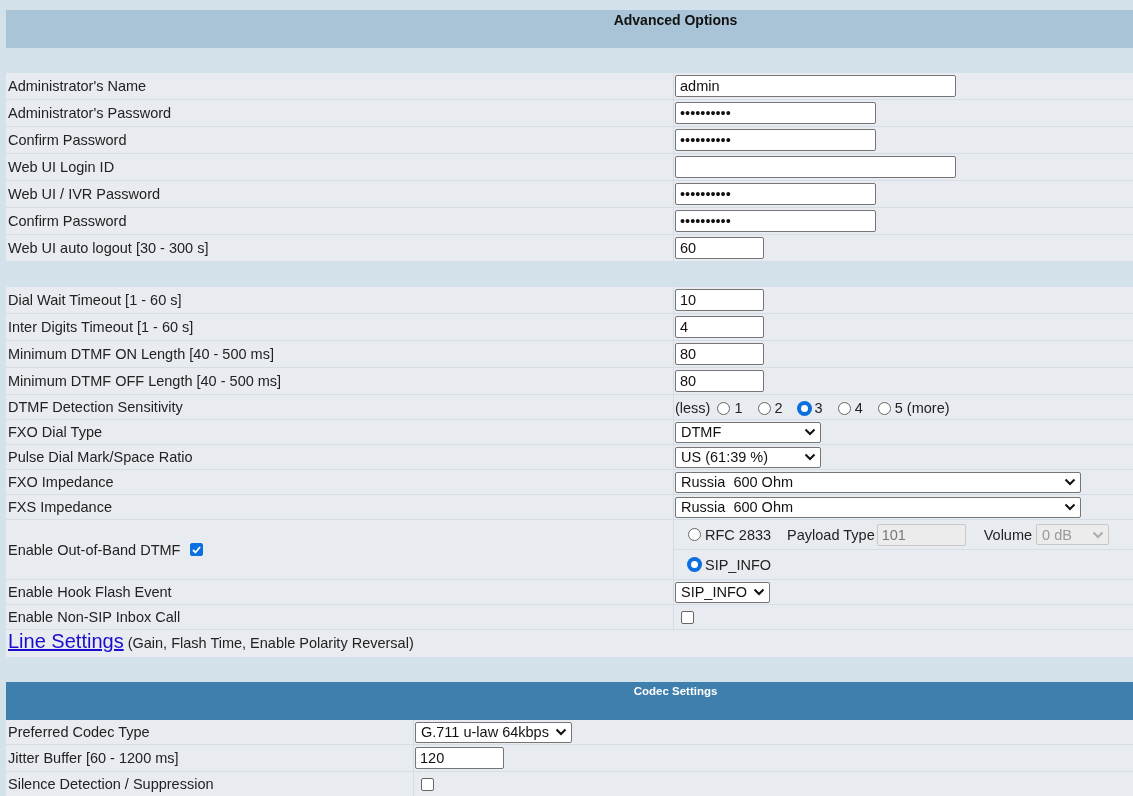  What do you see at coordinates (719, 300) in the screenshot?
I see `input-field: 10` at bounding box center [719, 300].